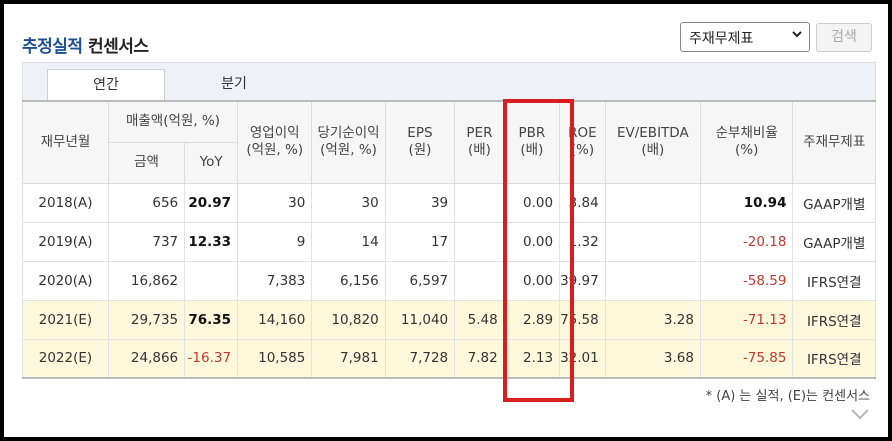 This screenshot has height=441, width=892. I want to click on cell-eps: 11,040, so click(420, 319).